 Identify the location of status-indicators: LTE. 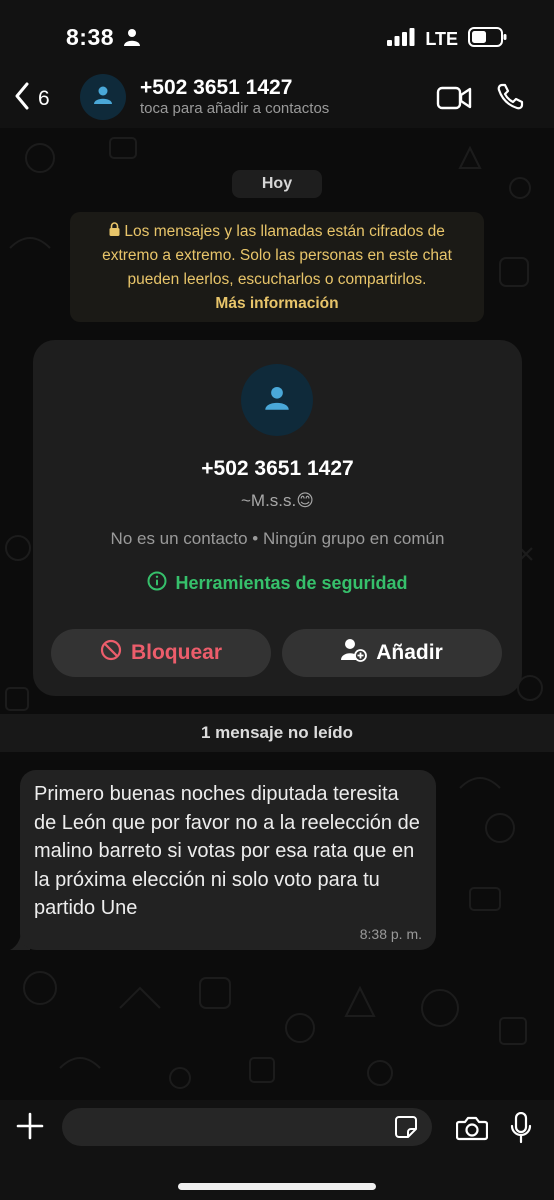
(447, 39).